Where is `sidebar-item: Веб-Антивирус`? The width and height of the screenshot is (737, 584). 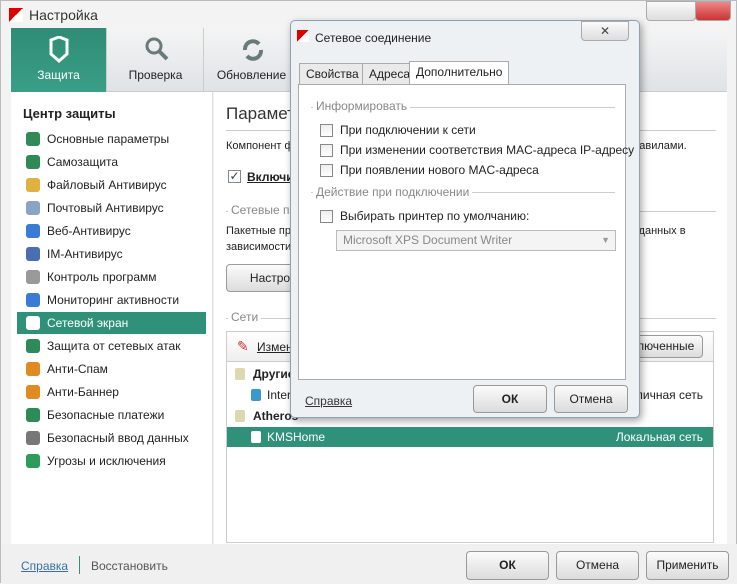
sidebar-item: Веб-Антивирус is located at coordinates (111, 231).